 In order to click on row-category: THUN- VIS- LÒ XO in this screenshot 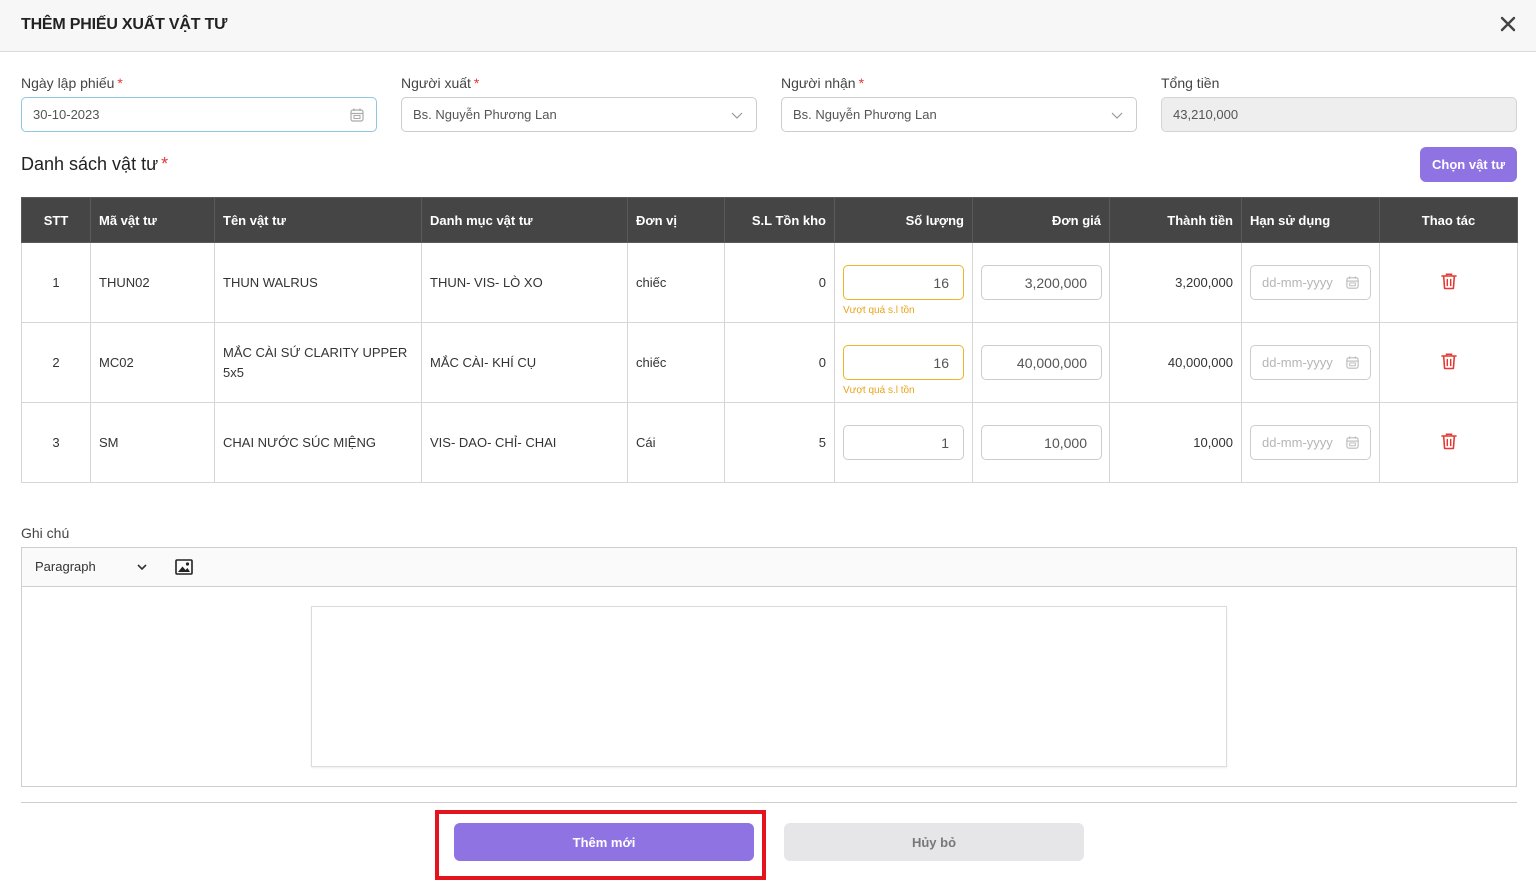, I will do `click(524, 282)`.